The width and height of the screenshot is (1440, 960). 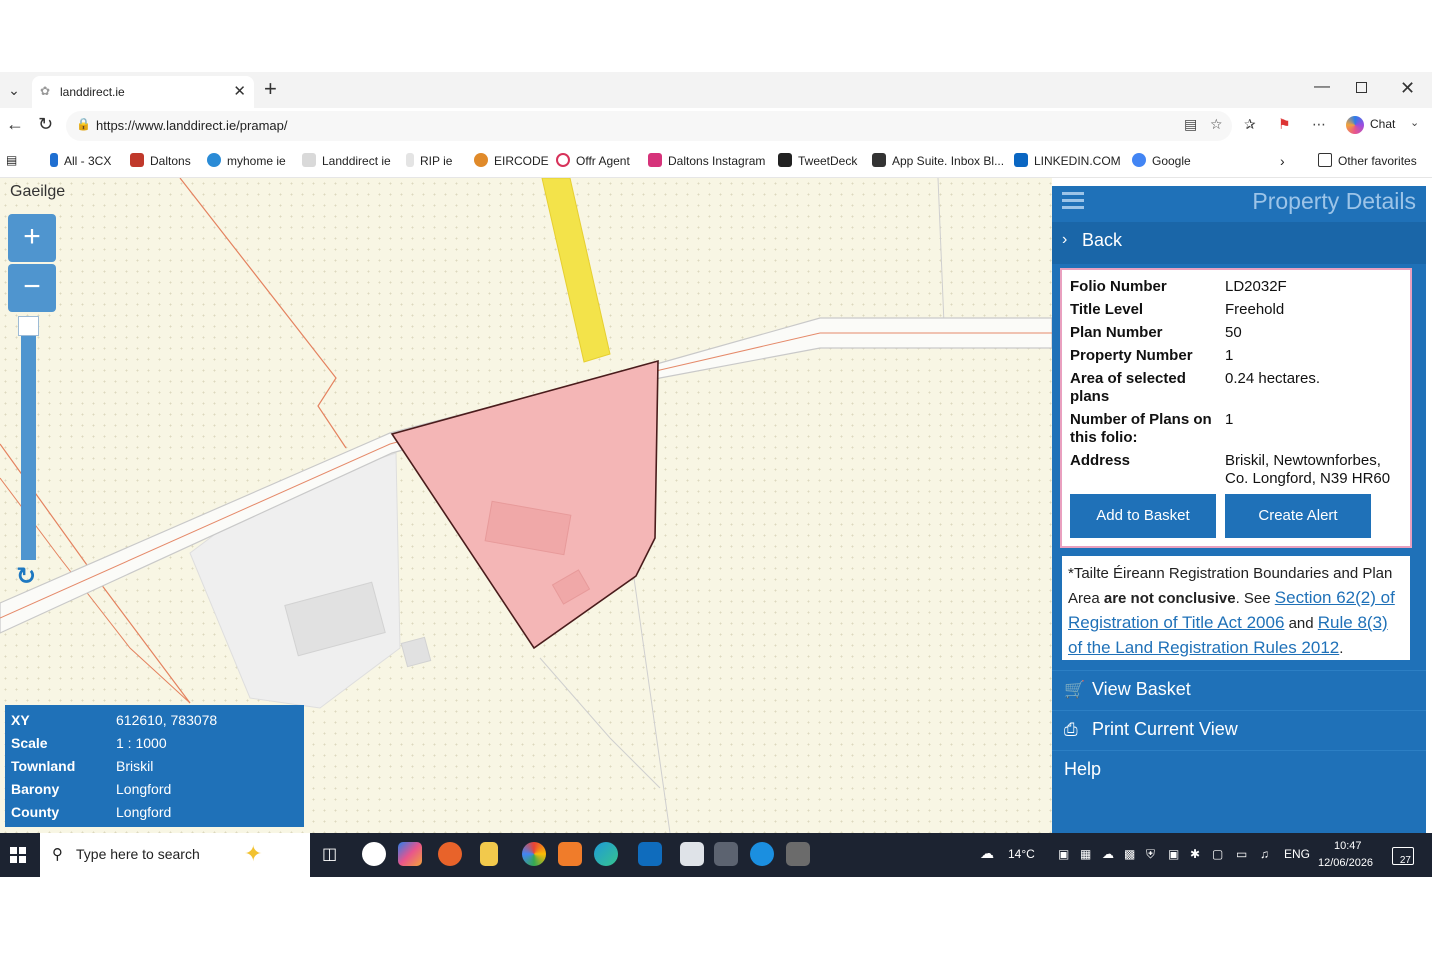 What do you see at coordinates (410, 160) in the screenshot?
I see `rip-icon` at bounding box center [410, 160].